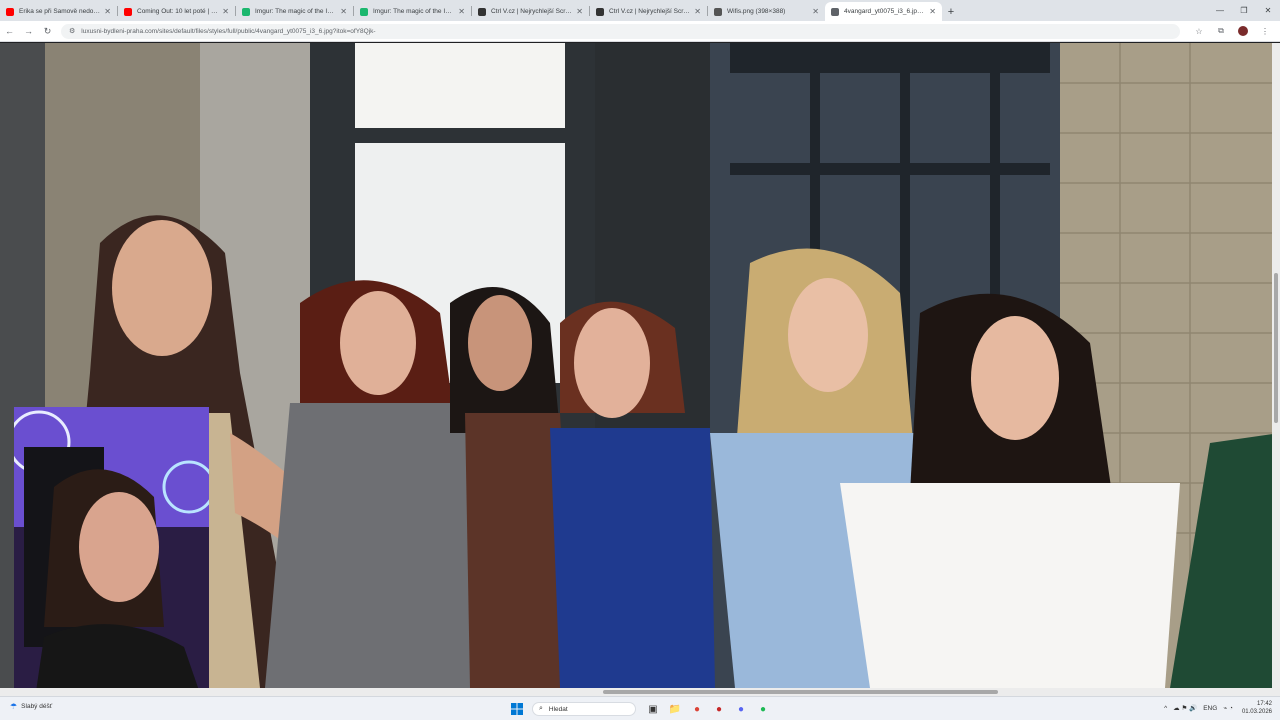 The height and width of the screenshot is (720, 1280). I want to click on tab-title: Wifis.png (398×388), so click(756, 11).